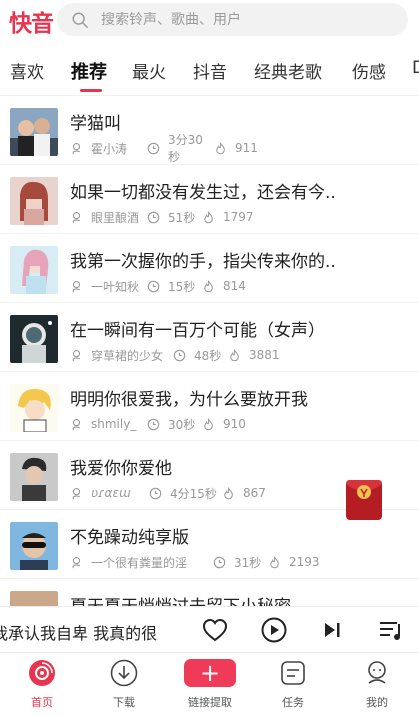 This screenshot has height=716, width=419. What do you see at coordinates (182, 424) in the screenshot?
I see `song-duration: 30秒` at bounding box center [182, 424].